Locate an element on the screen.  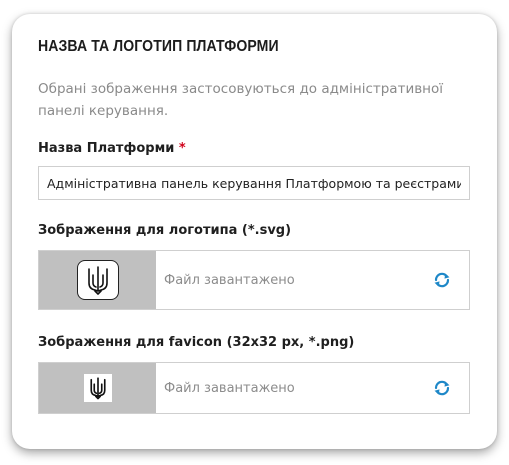
logo-preview-frame is located at coordinates (97, 280).